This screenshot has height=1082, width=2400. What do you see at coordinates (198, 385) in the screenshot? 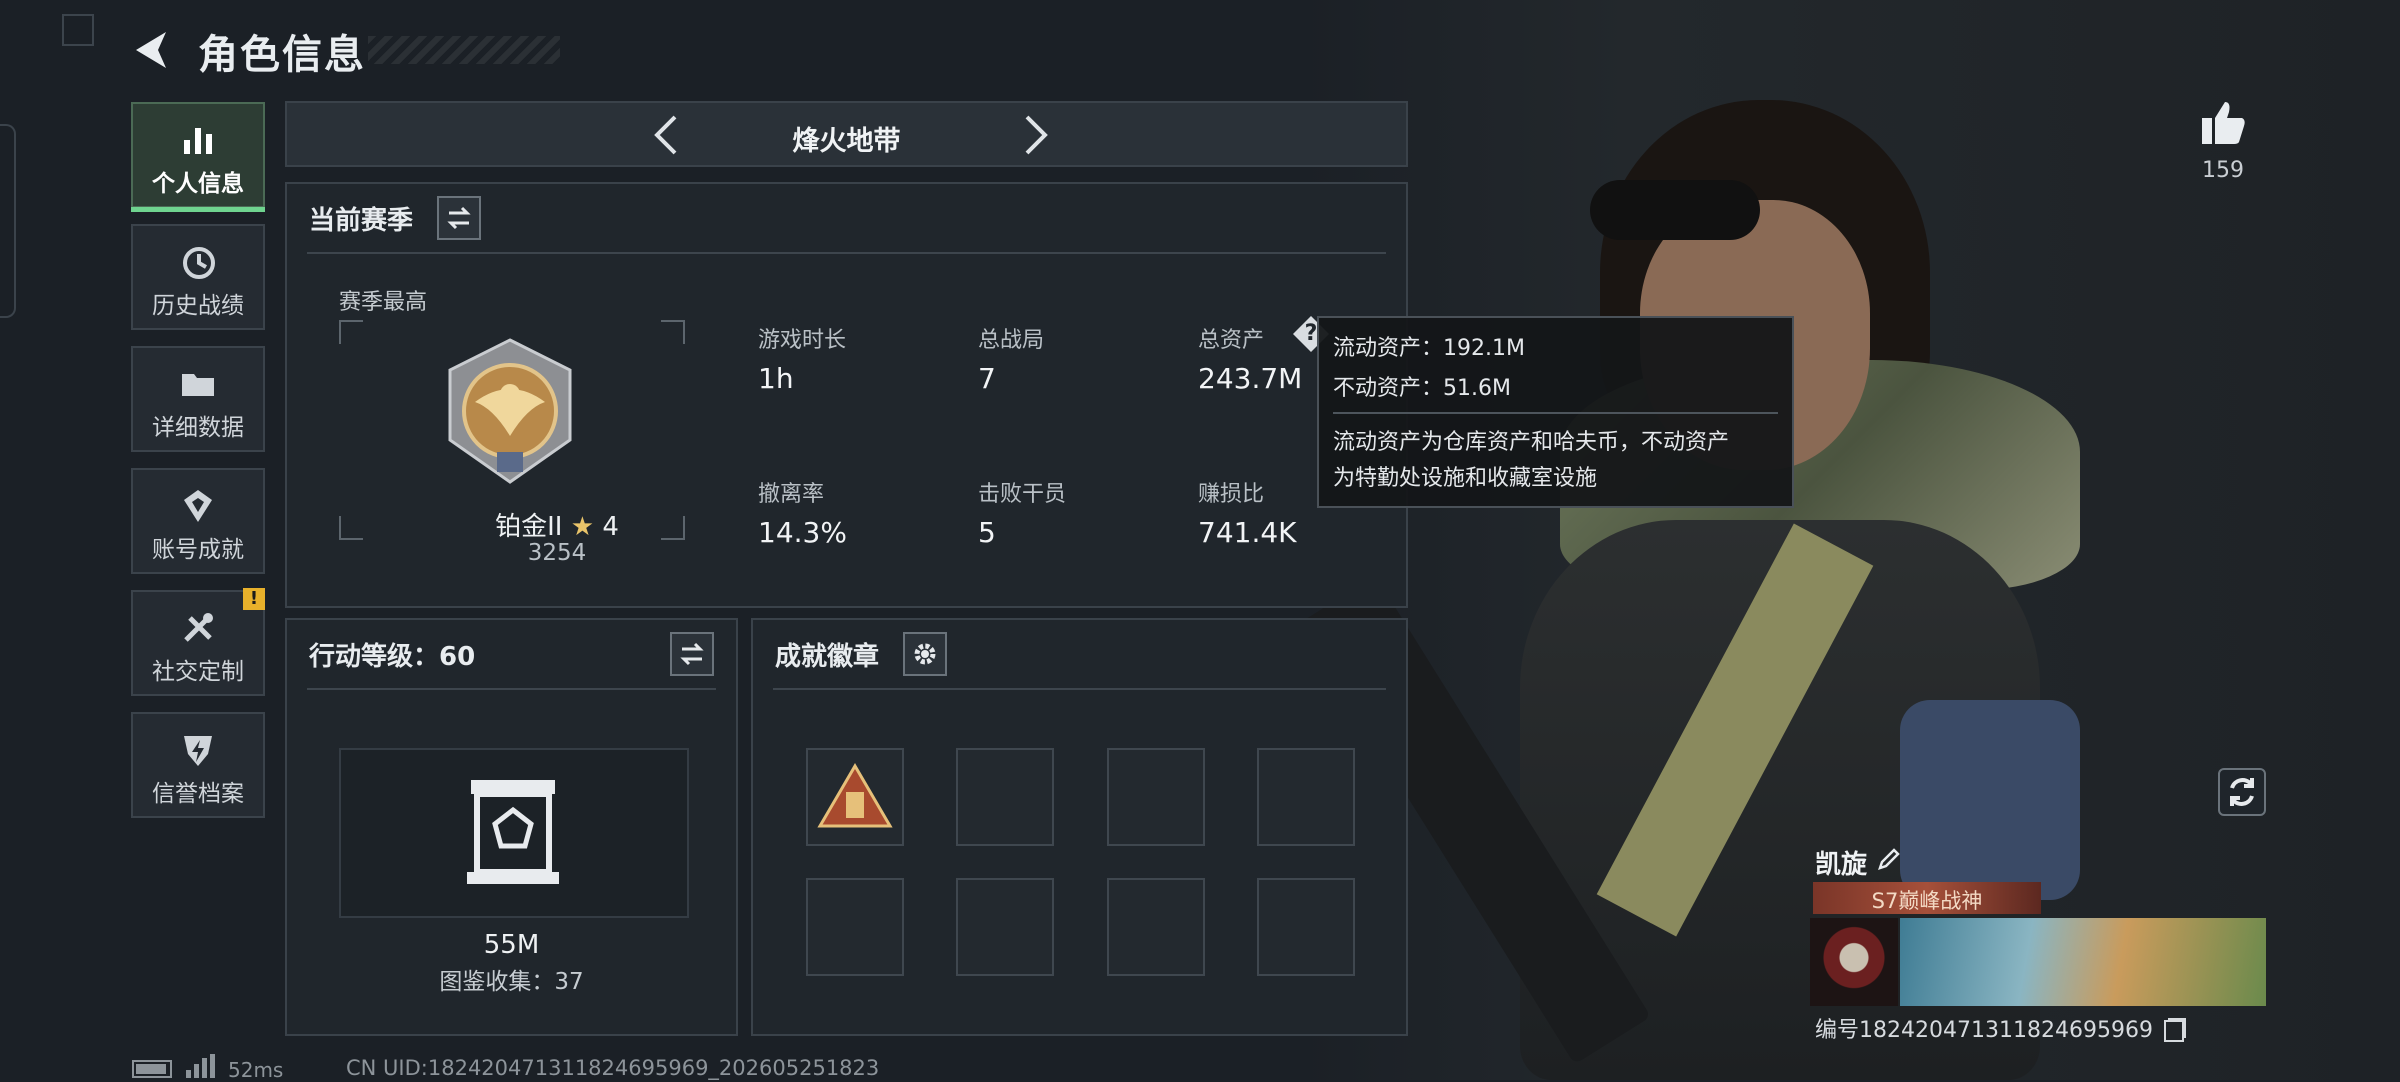
I see `folder-icon` at bounding box center [198, 385].